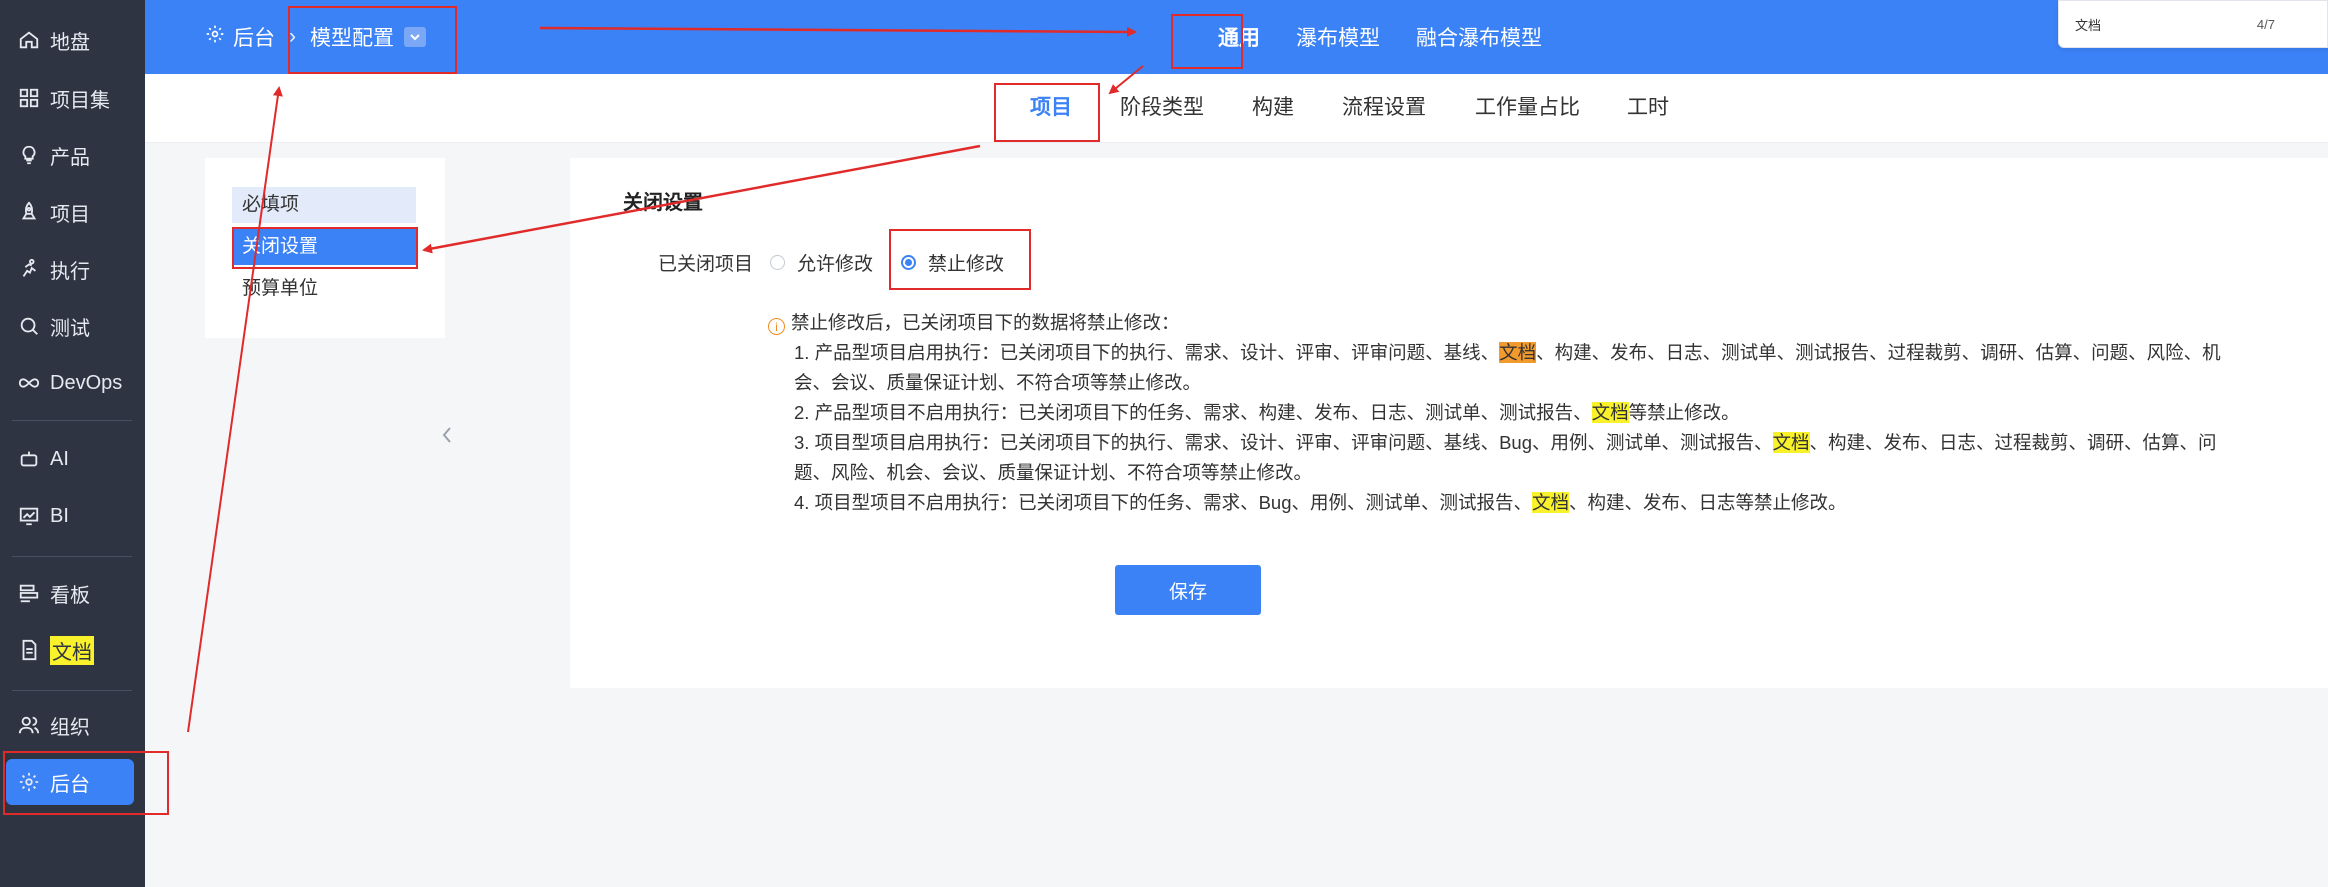 The height and width of the screenshot is (887, 2328). Describe the element at coordinates (985, 322) in the screenshot. I see `notice-head: 禁止修改后，已关闭项目下的数据将禁止修改：` at that location.